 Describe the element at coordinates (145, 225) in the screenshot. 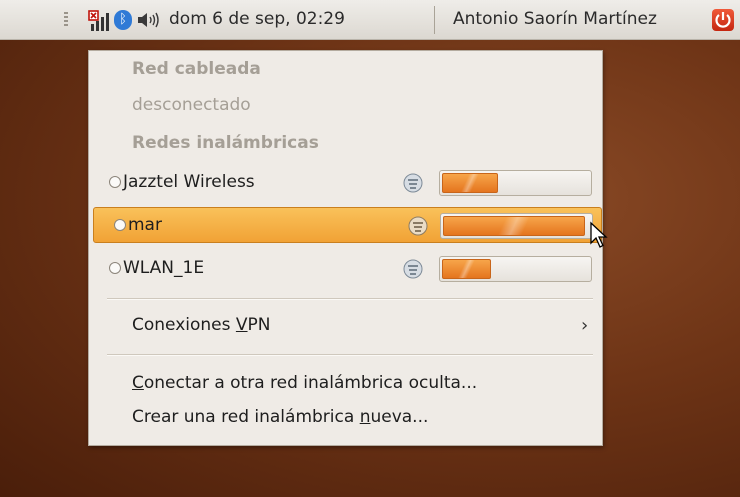

I see `network-name: mar` at that location.